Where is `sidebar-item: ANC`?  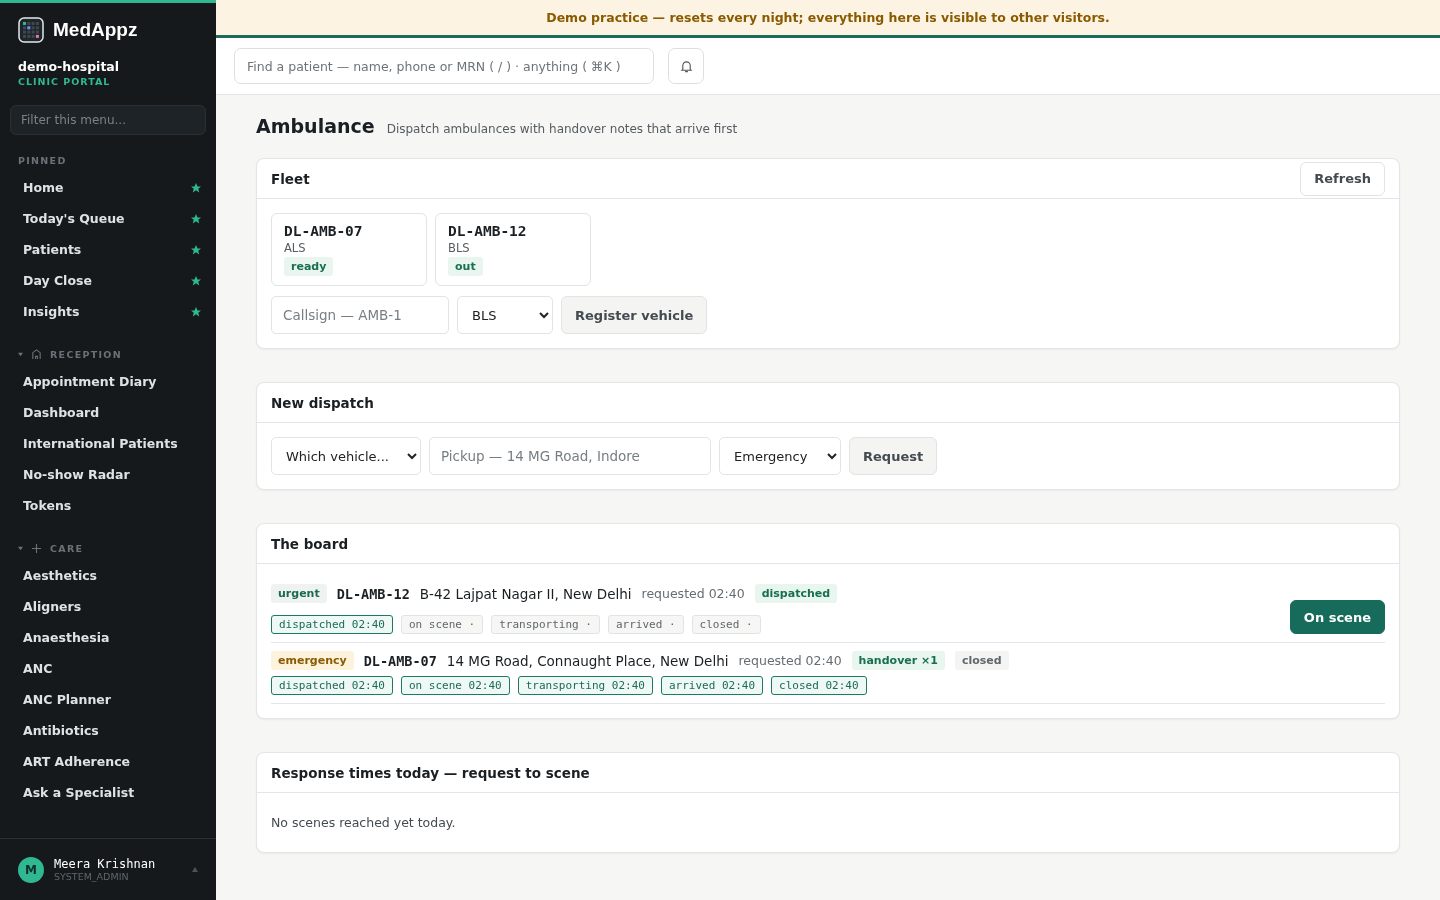
sidebar-item: ANC is located at coordinates (108, 668).